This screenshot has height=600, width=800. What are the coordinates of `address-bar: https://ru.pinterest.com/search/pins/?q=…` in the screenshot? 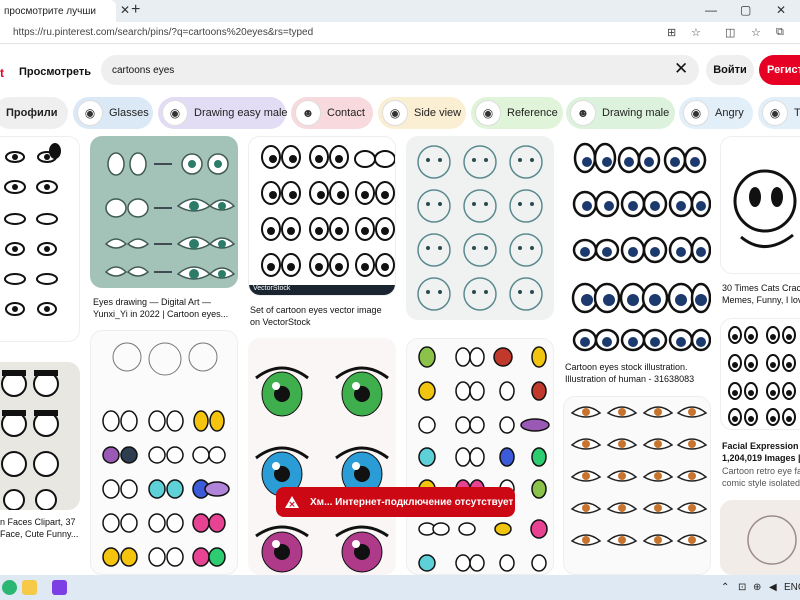 It's located at (400, 33).